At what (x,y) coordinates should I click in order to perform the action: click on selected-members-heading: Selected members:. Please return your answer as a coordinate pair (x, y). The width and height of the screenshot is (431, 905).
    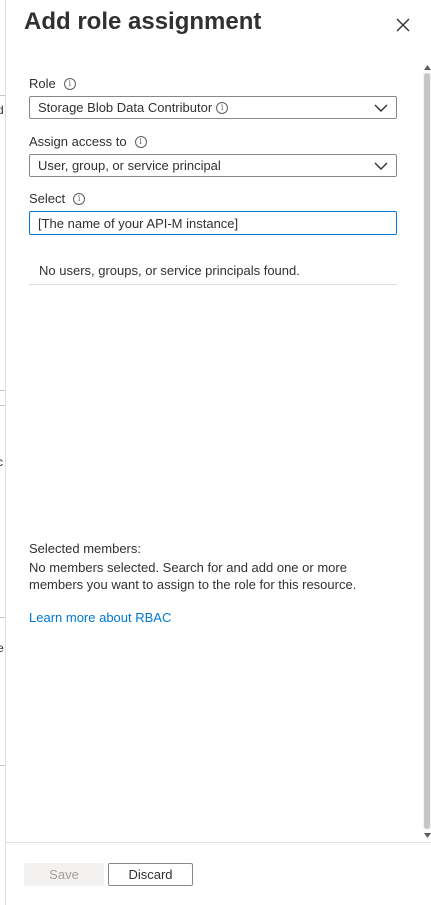
    Looking at the image, I should click on (85, 548).